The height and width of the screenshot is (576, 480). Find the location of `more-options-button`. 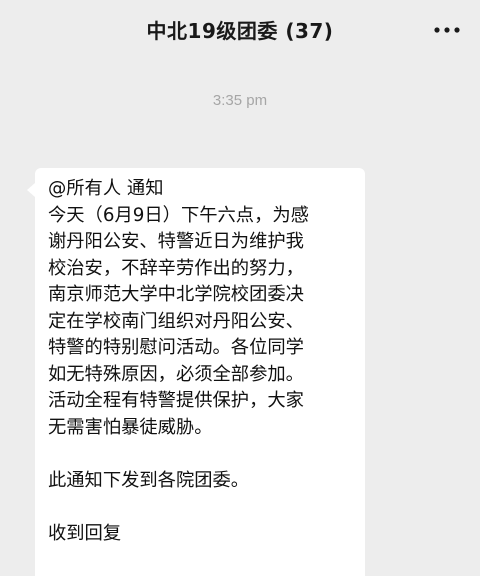

more-options-button is located at coordinates (447, 30).